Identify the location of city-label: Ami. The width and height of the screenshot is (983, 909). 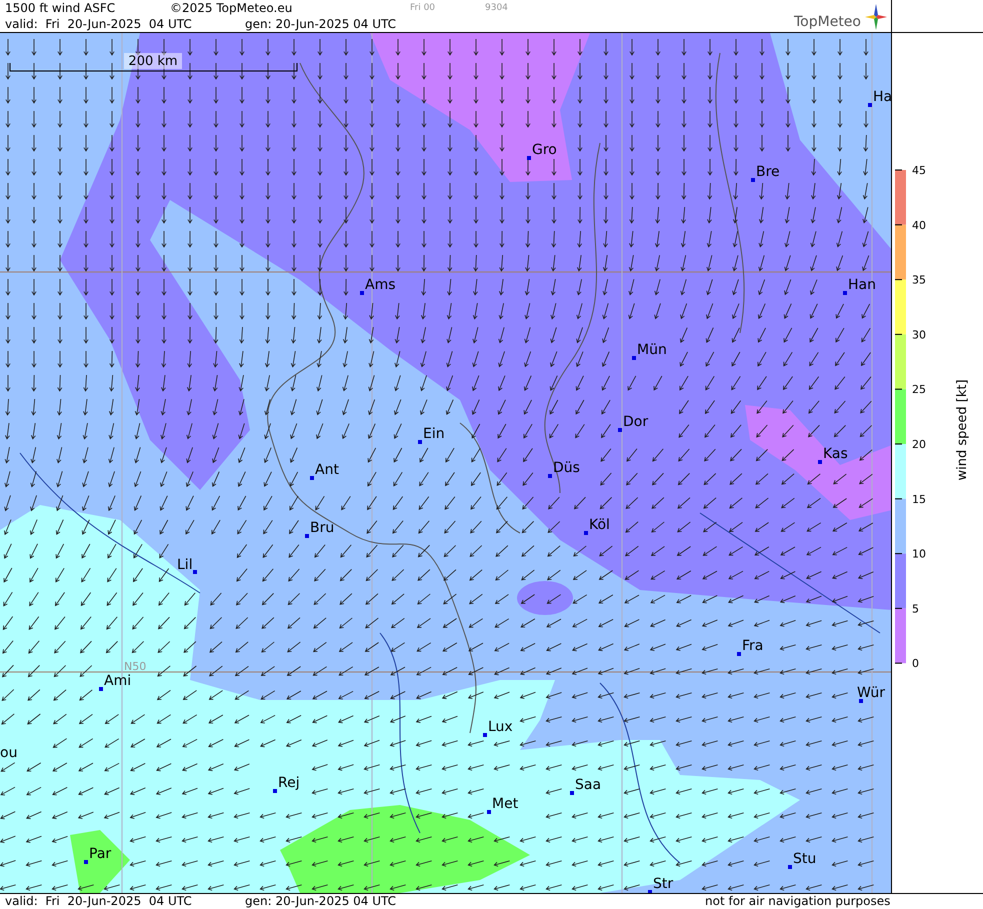
(118, 681).